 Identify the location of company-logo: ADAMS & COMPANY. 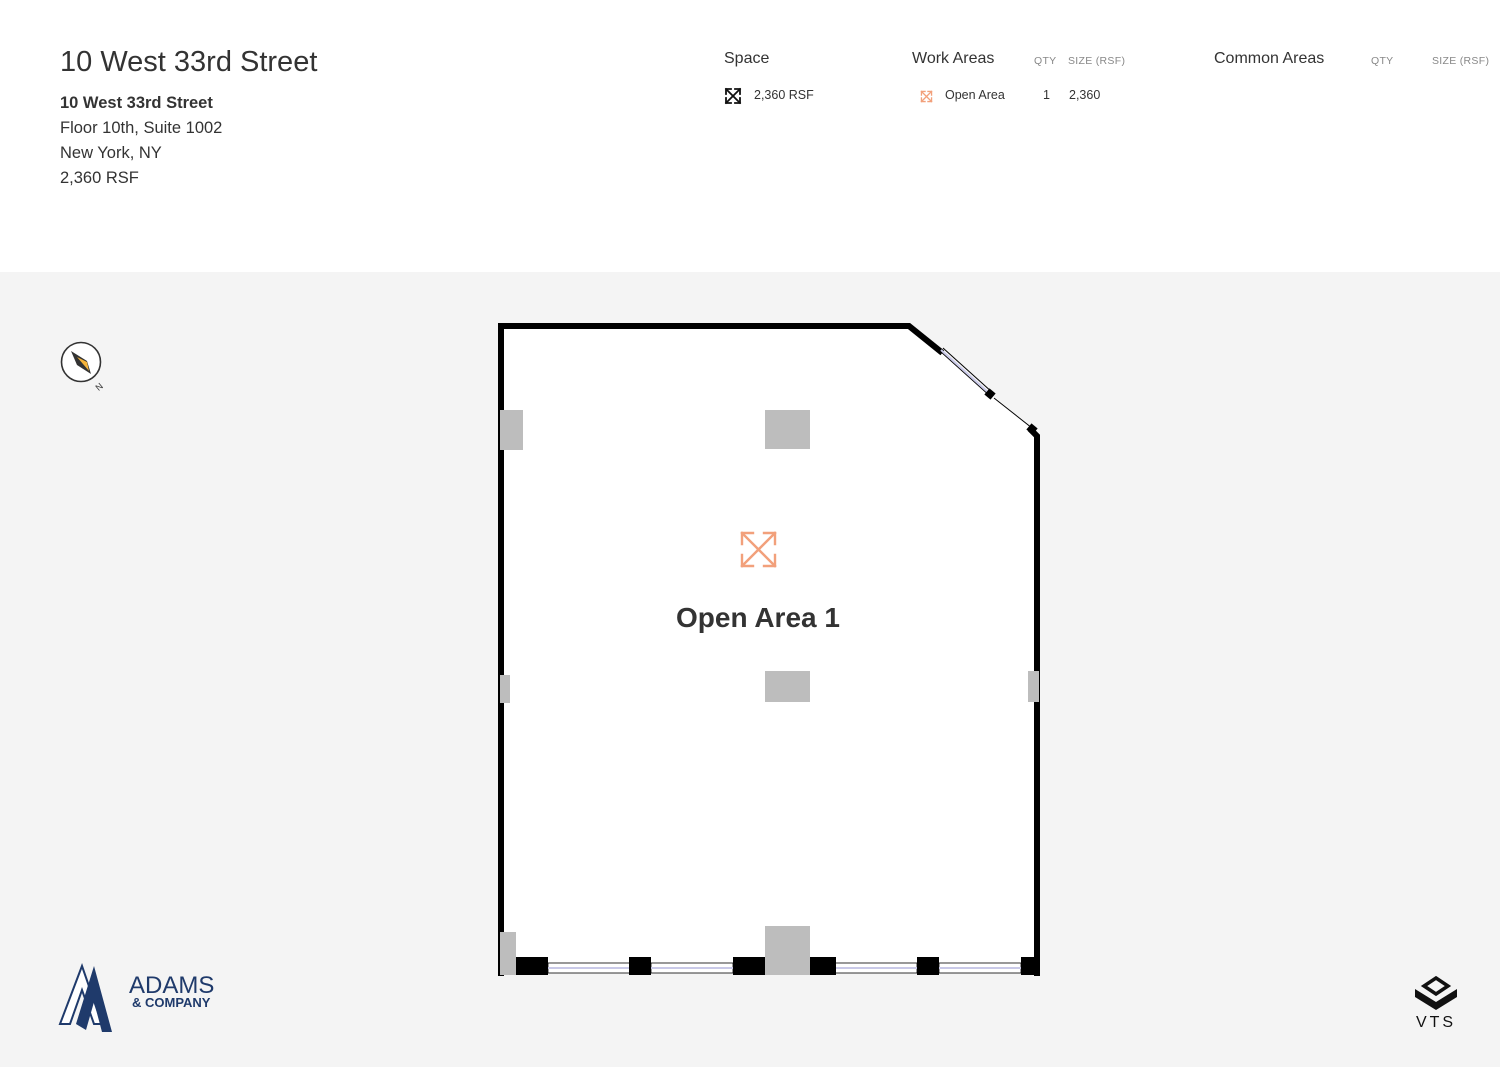
(145, 1000).